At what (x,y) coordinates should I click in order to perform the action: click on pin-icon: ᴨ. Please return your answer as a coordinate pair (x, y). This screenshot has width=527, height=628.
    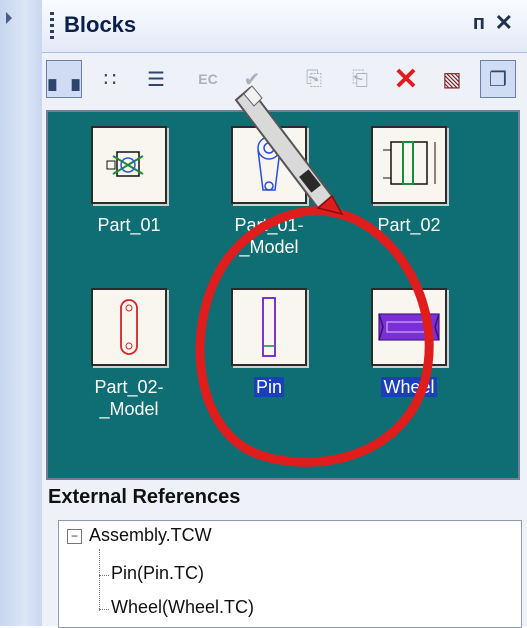
    Looking at the image, I should click on (479, 23).